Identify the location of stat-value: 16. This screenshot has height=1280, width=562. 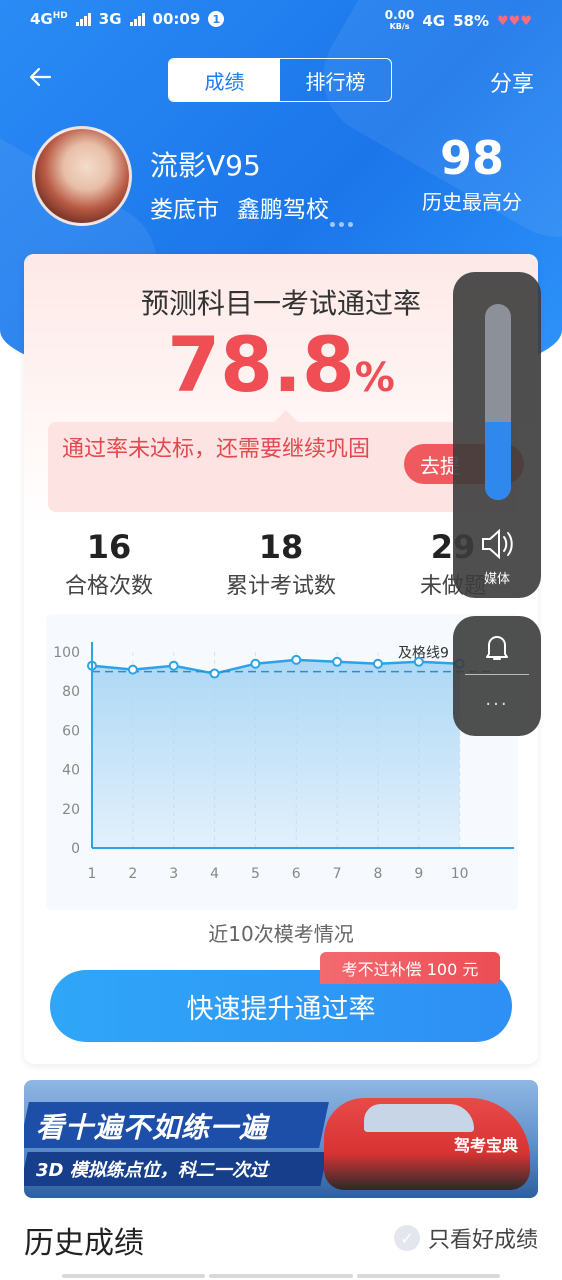
(109, 547).